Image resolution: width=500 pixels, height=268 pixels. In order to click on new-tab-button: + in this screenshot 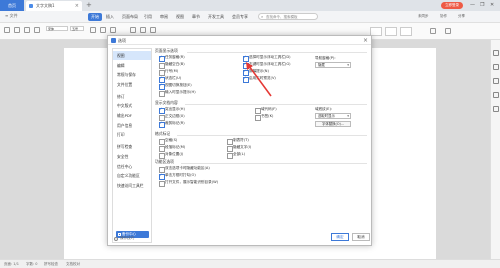, I will do `click(89, 5)`.